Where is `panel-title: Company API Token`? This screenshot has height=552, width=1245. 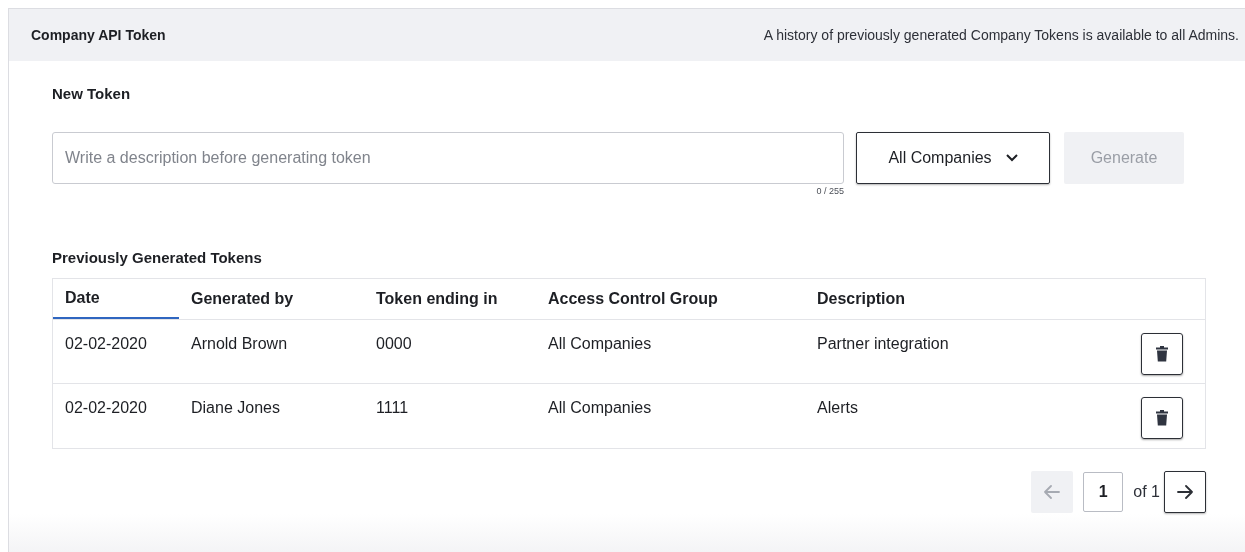
panel-title: Company API Token is located at coordinates (98, 35).